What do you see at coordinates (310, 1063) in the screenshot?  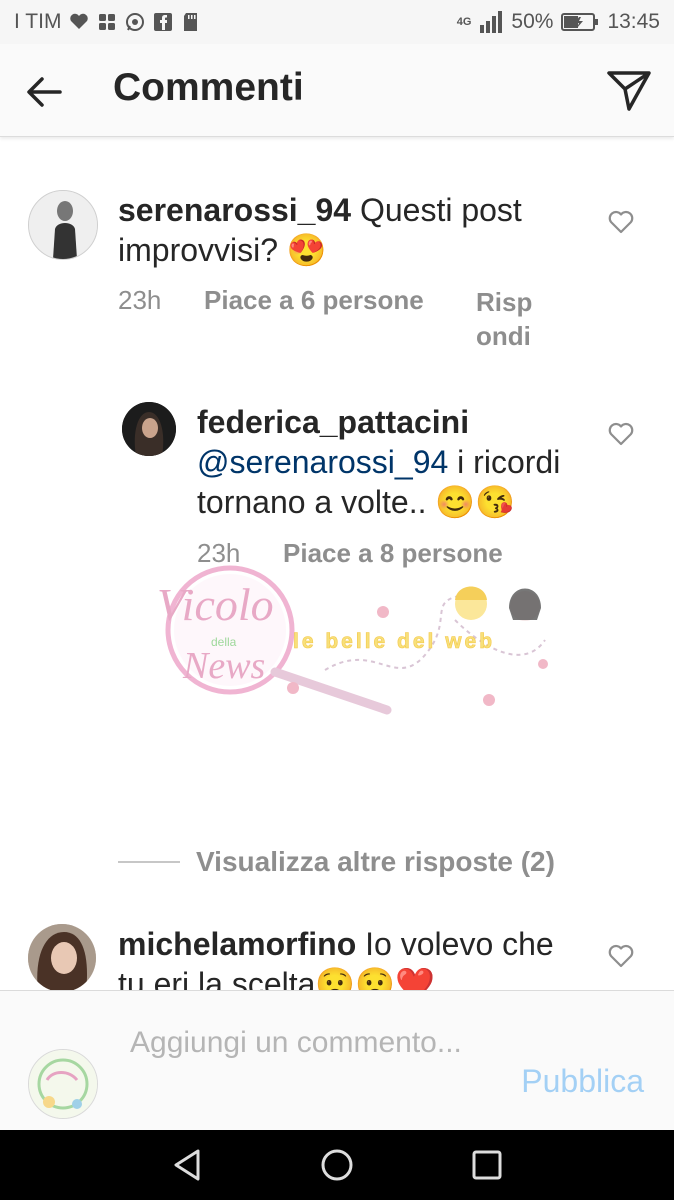 I see `comment-input` at bounding box center [310, 1063].